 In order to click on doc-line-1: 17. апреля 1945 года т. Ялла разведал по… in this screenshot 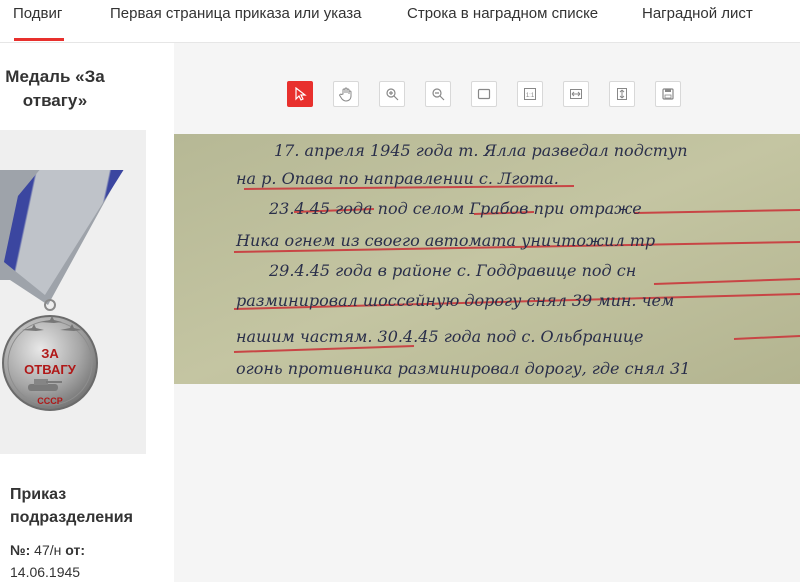, I will do `click(481, 150)`.